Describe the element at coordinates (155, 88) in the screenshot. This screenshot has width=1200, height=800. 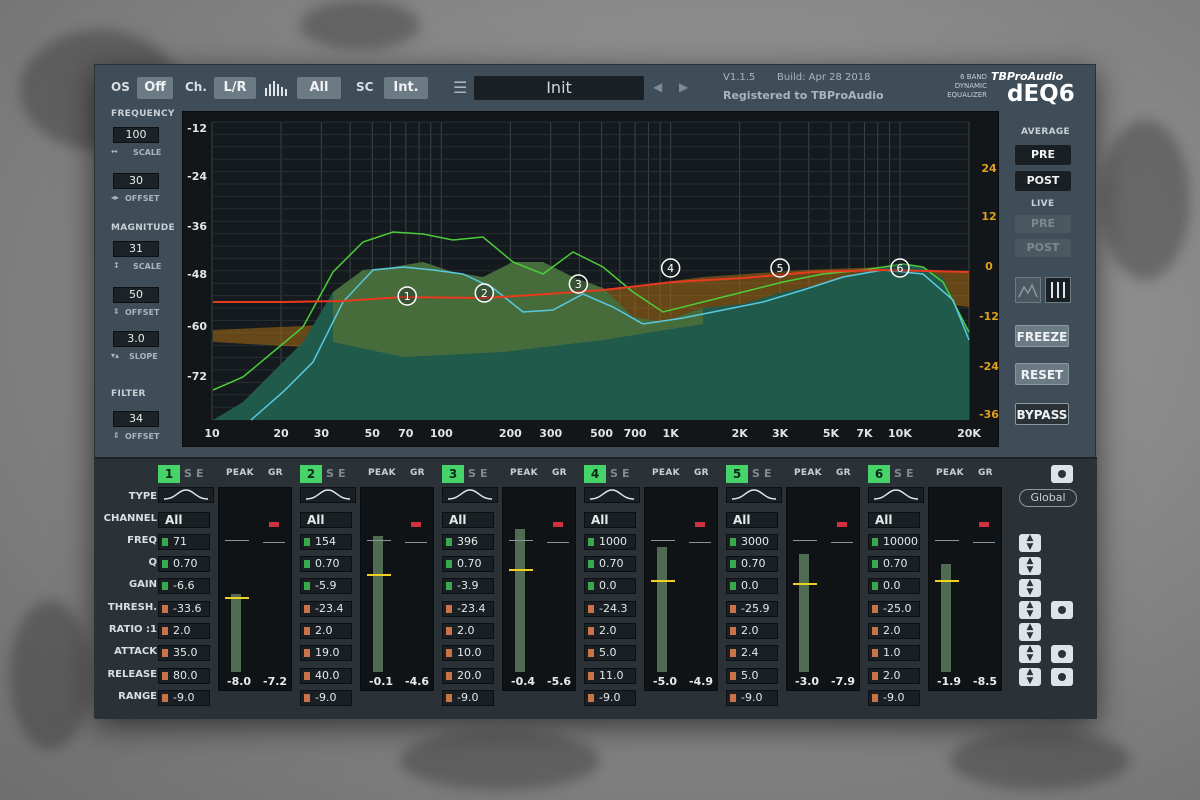
I see `os-button: Off` at that location.